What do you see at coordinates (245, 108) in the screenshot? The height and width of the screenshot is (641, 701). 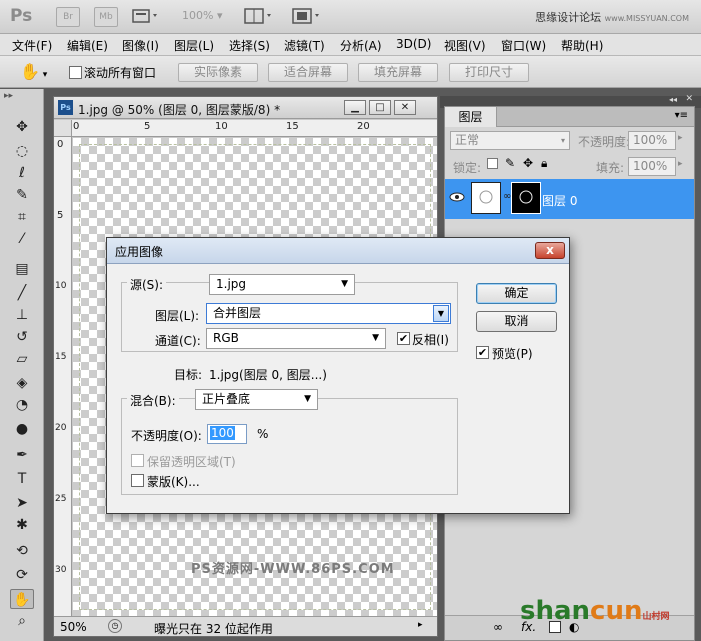 I see `document-title-bar: Ps 1.jpg @ 50% (图层 0, 图层蒙版/8) * ▁ □ ✕` at bounding box center [245, 108].